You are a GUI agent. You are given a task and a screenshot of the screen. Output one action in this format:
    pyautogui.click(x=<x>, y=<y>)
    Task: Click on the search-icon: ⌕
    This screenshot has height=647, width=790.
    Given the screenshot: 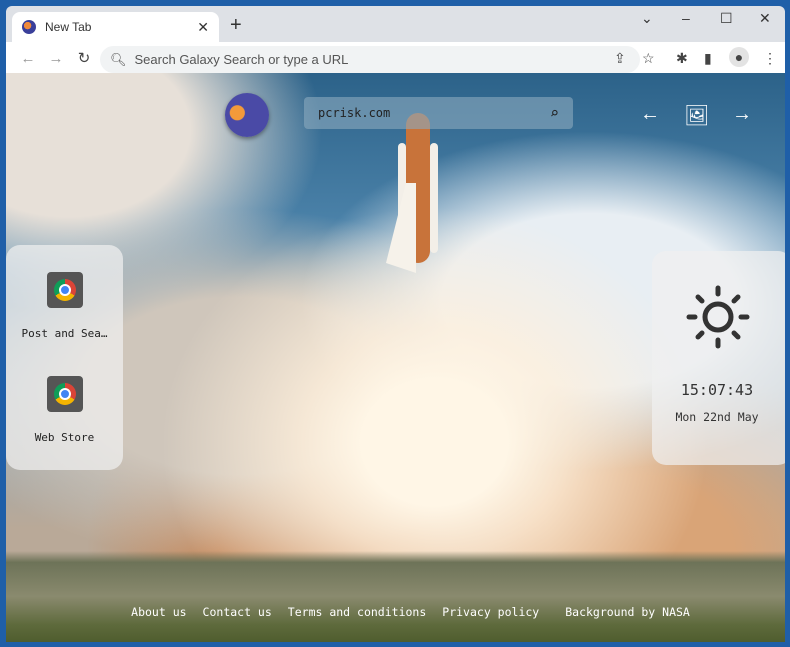 What is the action you would take?
    pyautogui.click(x=554, y=113)
    